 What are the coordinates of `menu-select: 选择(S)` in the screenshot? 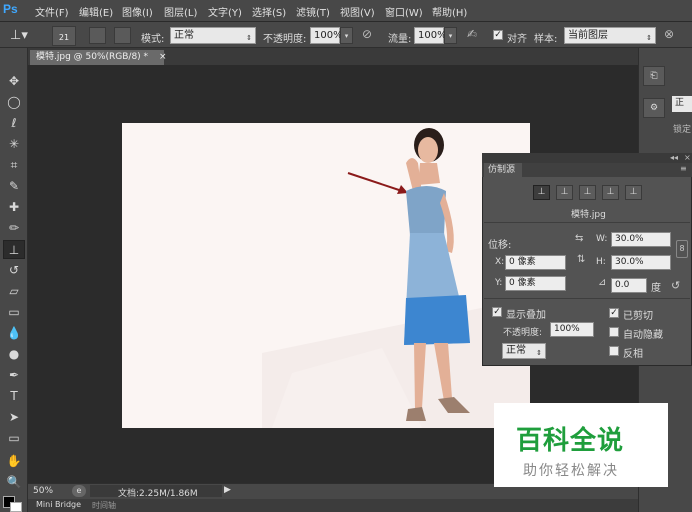 It's located at (269, 11).